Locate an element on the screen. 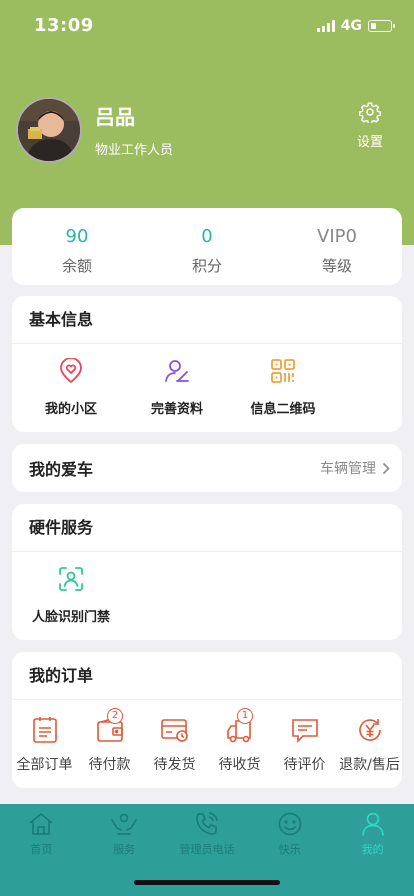 Image resolution: width=414 pixels, height=896 pixels. face-scan-icon is located at coordinates (71, 579).